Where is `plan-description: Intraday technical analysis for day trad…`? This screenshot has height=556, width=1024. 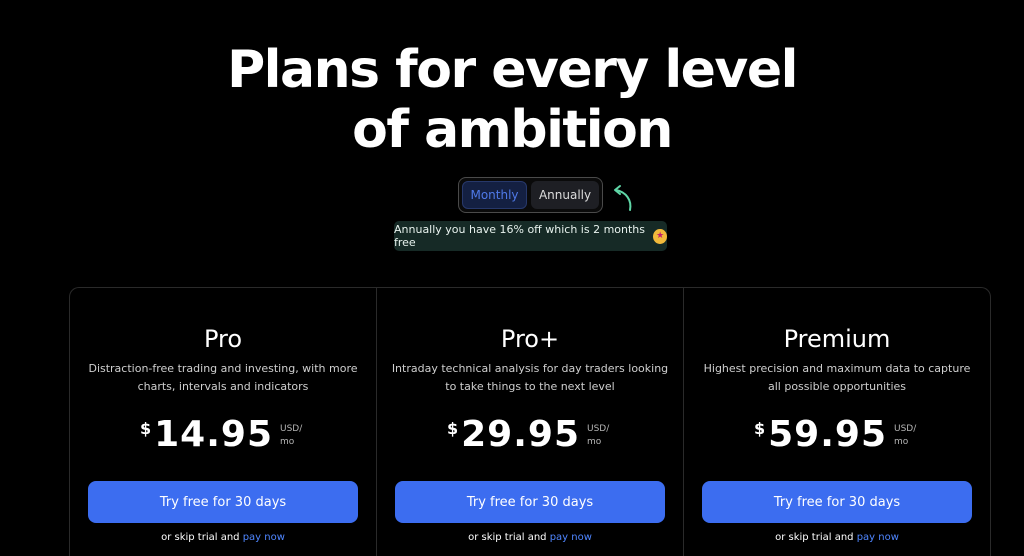 plan-description: Intraday technical analysis for day trad… is located at coordinates (530, 377).